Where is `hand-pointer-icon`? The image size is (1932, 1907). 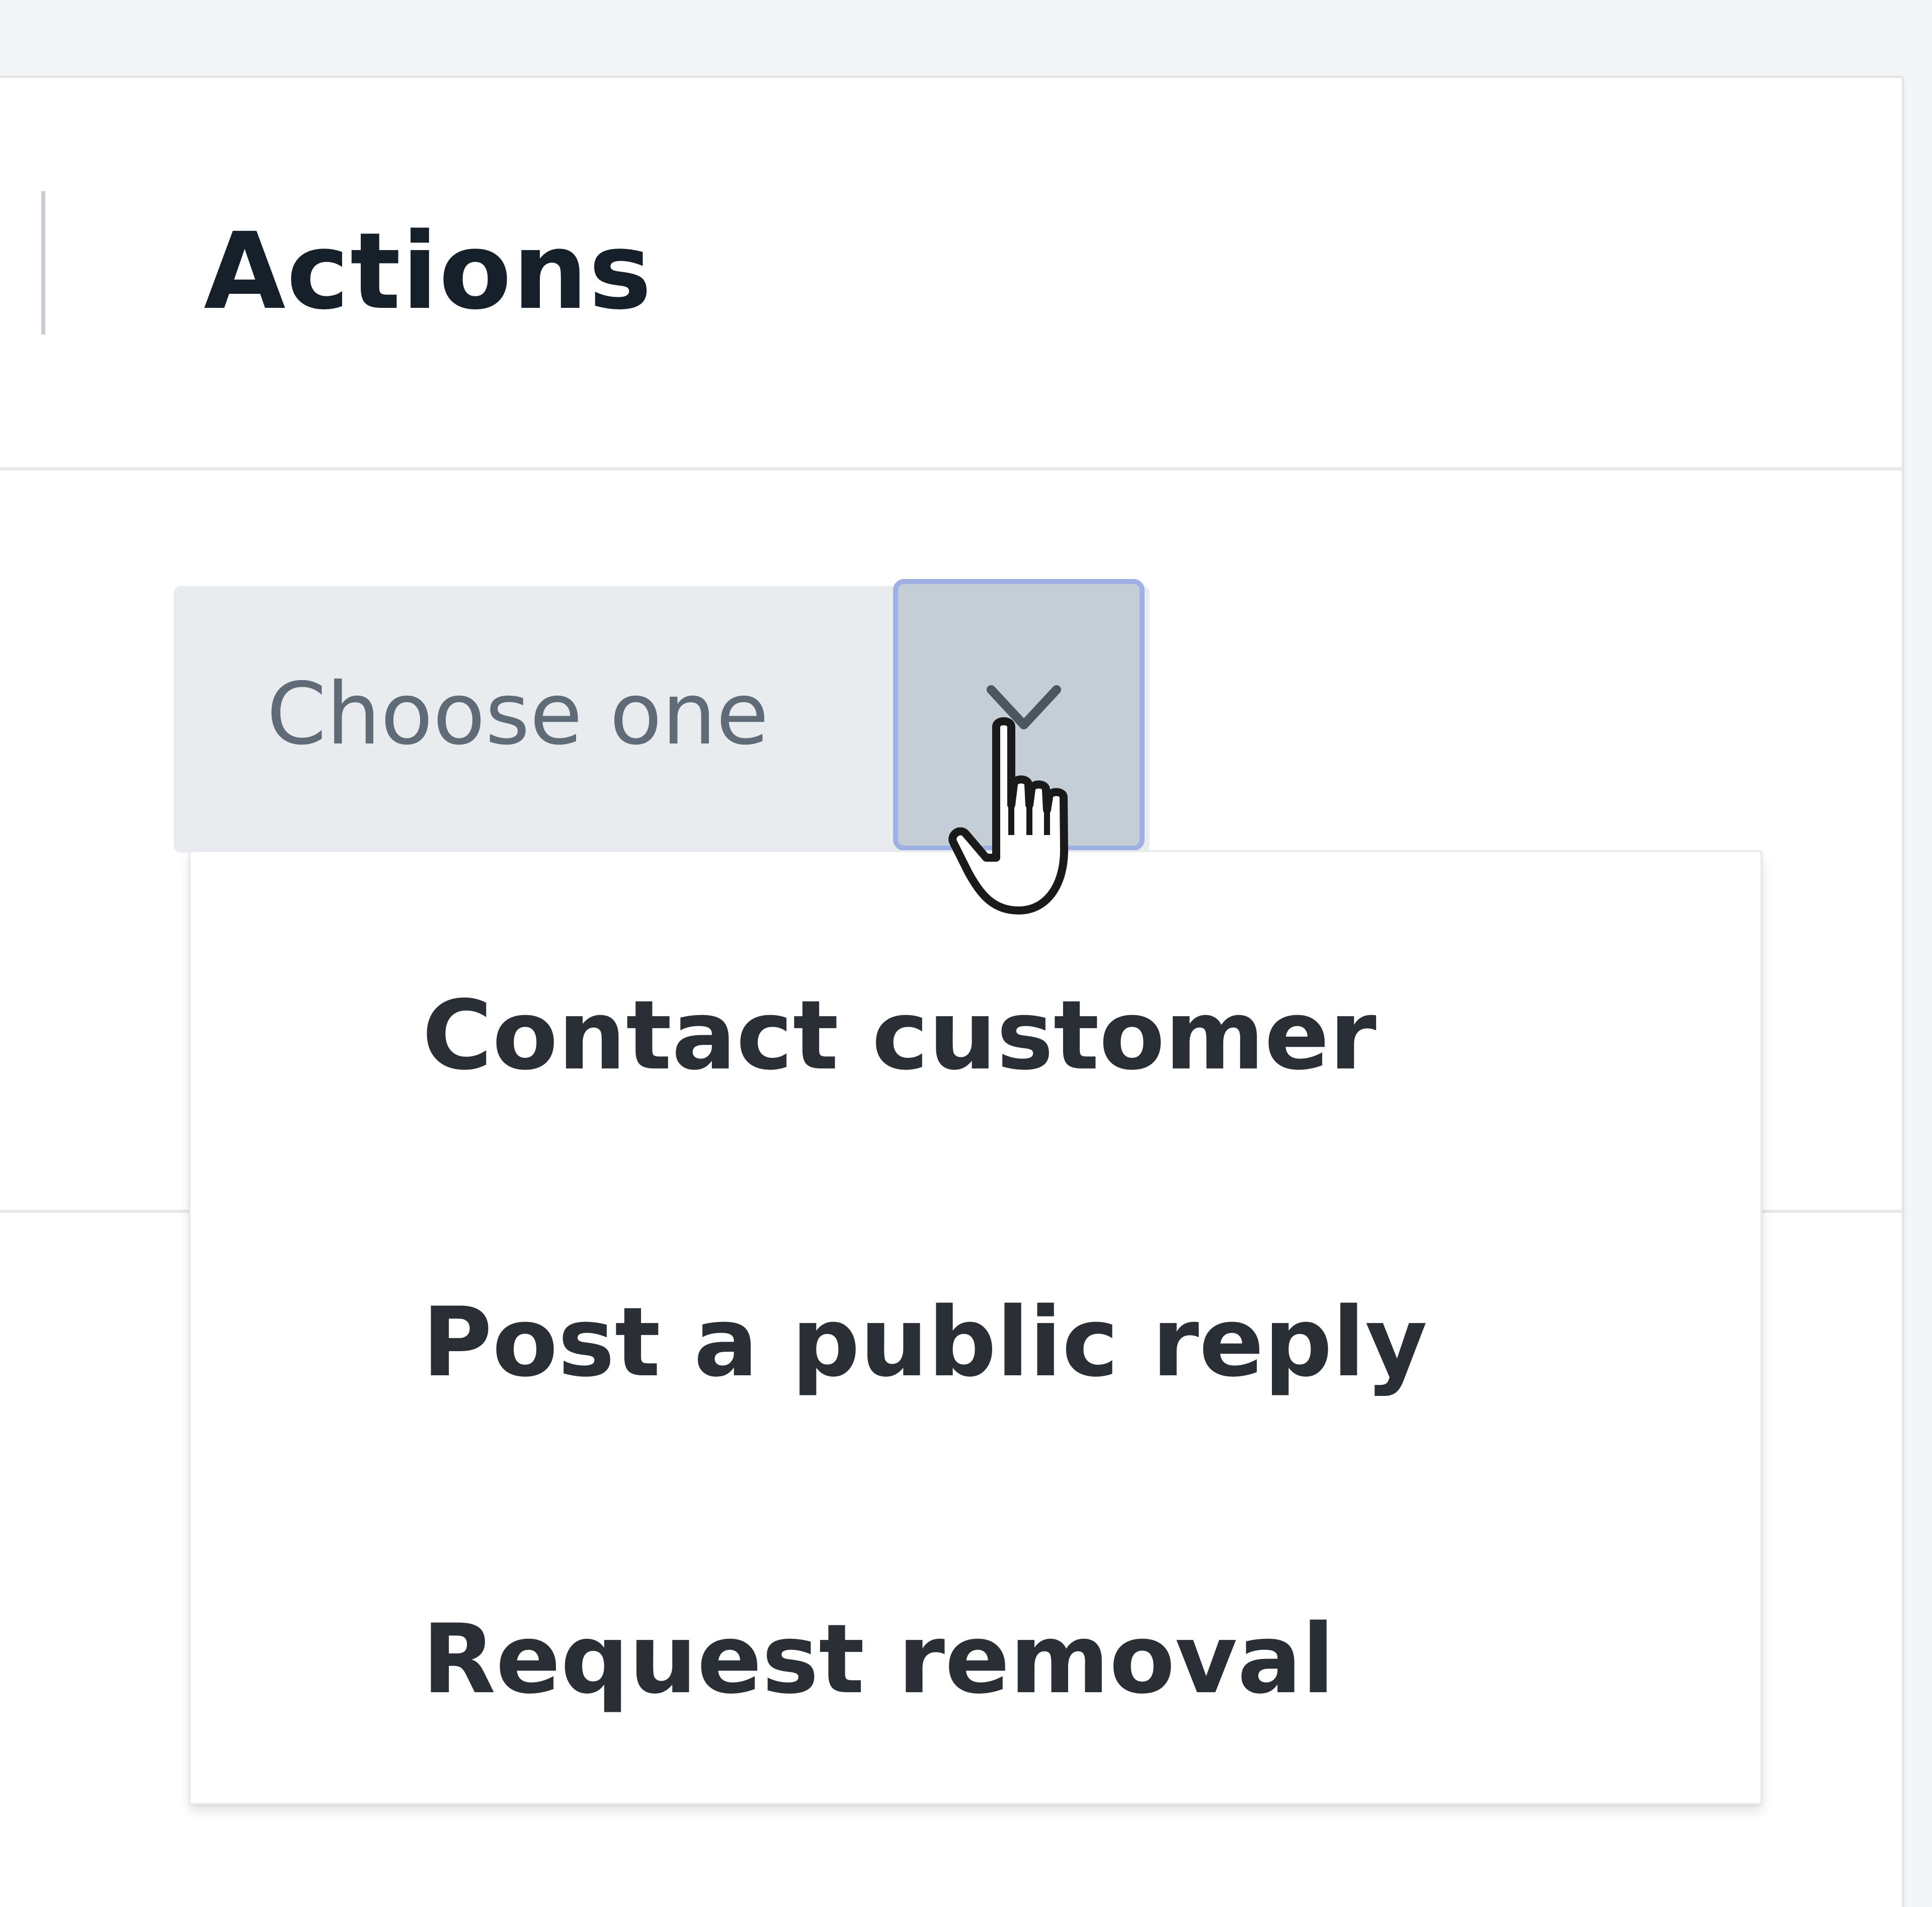
hand-pointer-icon is located at coordinates (1008, 816).